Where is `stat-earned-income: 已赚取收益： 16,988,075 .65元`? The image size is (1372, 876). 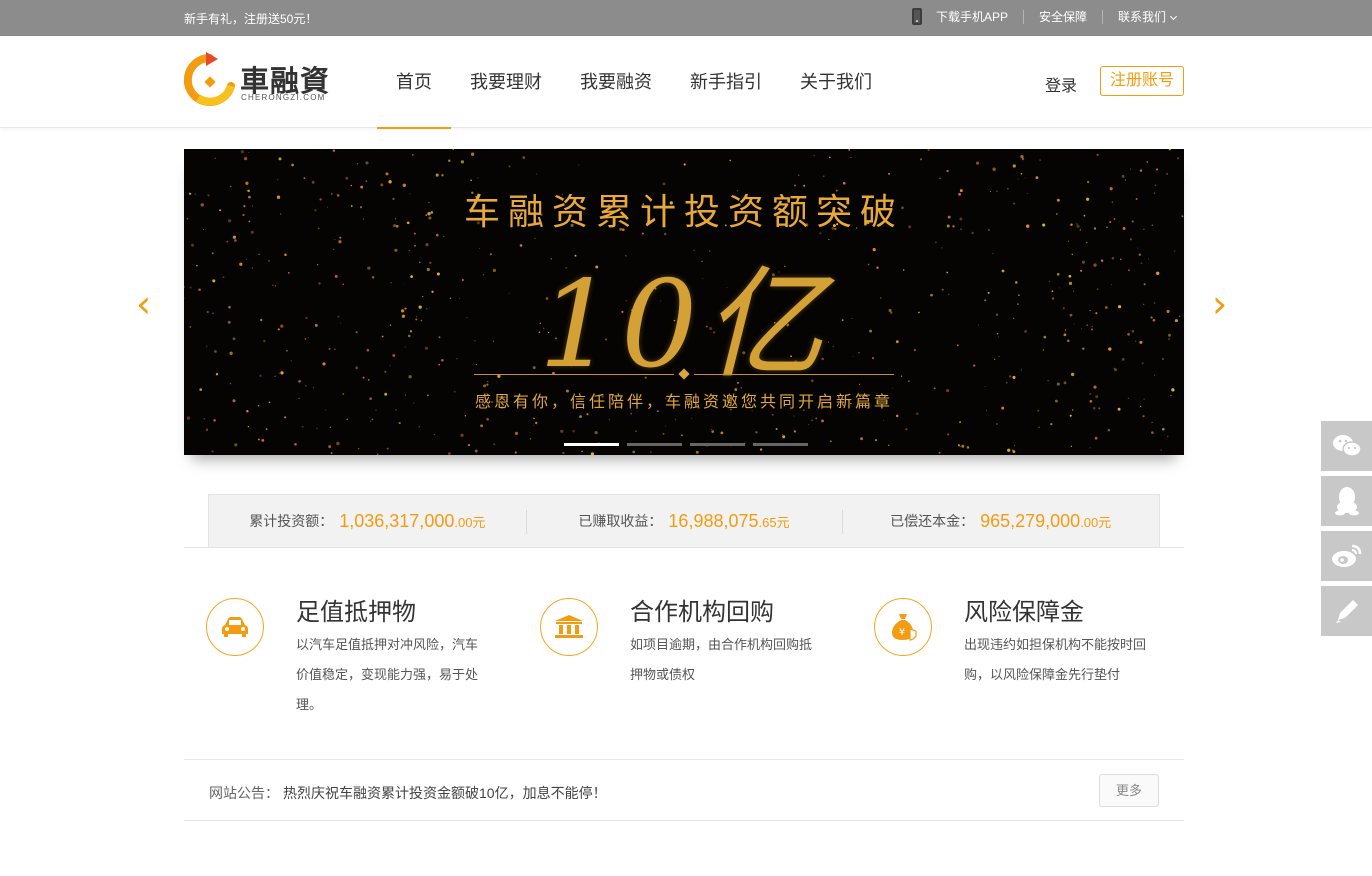
stat-earned-income: 已赚取收益： 16,988,075 .65元 is located at coordinates (684, 521).